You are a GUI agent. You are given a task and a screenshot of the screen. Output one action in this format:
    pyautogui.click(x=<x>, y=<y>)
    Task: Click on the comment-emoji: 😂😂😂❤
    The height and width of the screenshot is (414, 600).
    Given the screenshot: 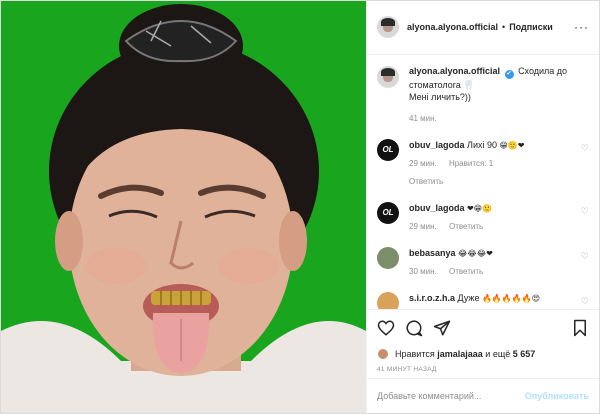 What is the action you would take?
    pyautogui.click(x=475, y=253)
    